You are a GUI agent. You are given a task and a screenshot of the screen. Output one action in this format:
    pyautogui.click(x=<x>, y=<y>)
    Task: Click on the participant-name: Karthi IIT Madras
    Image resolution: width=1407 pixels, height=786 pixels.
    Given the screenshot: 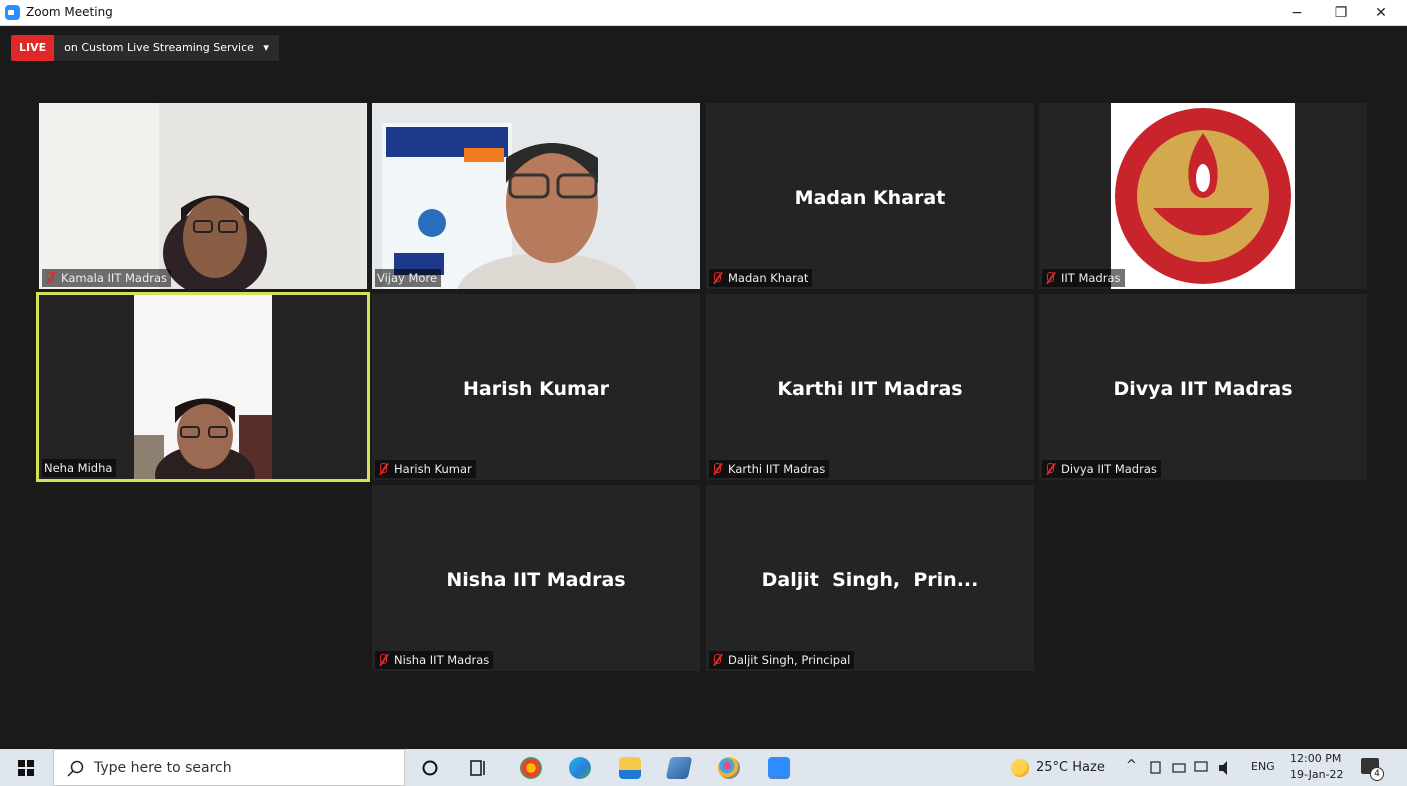 What is the action you would take?
    pyautogui.click(x=777, y=469)
    